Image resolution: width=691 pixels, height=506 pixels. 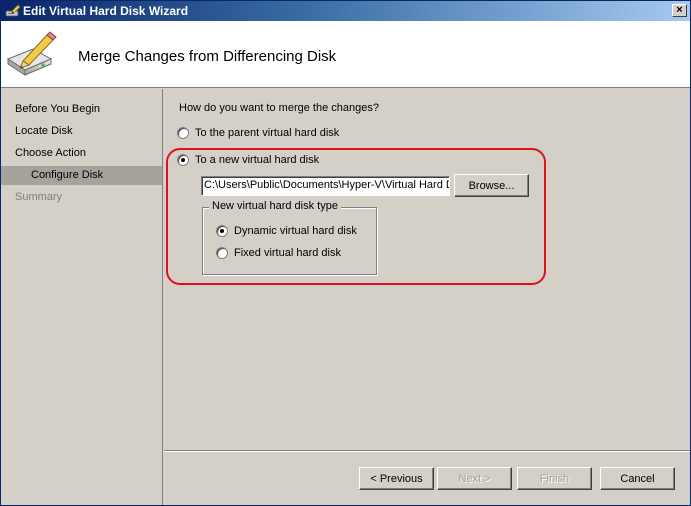 What do you see at coordinates (295, 231) in the screenshot?
I see `radio-label: Dynamic virtual hard disk` at bounding box center [295, 231].